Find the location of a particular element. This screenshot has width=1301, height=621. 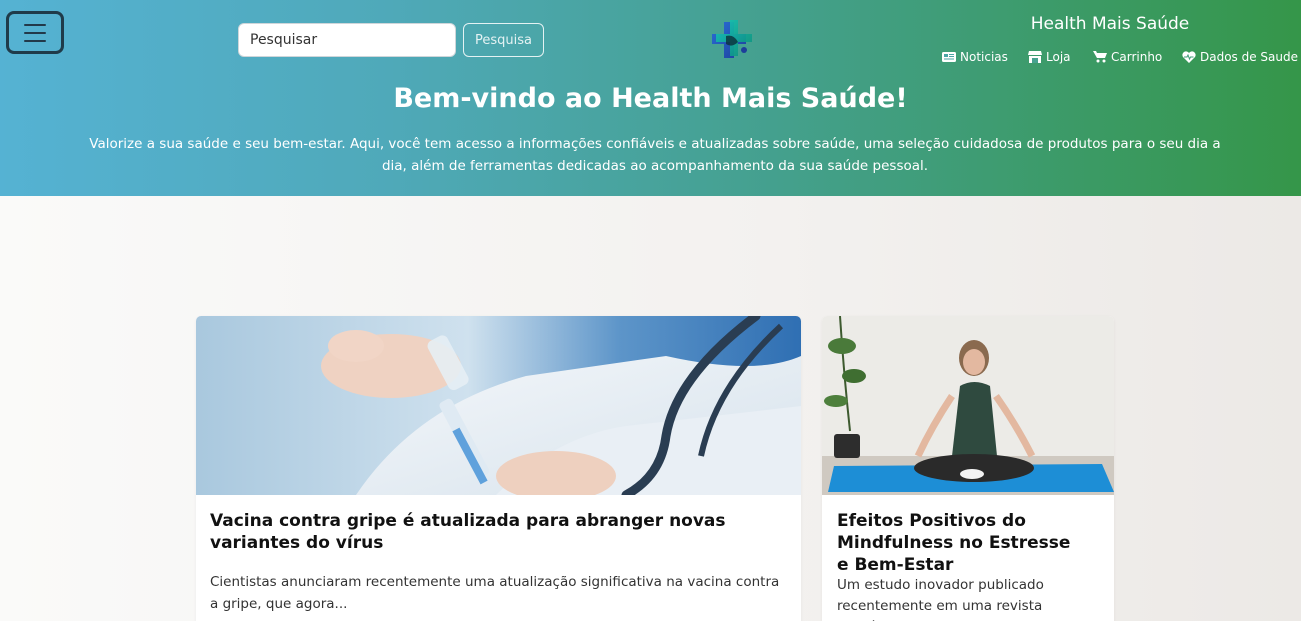

nav-noticias: Noticias is located at coordinates (975, 57).